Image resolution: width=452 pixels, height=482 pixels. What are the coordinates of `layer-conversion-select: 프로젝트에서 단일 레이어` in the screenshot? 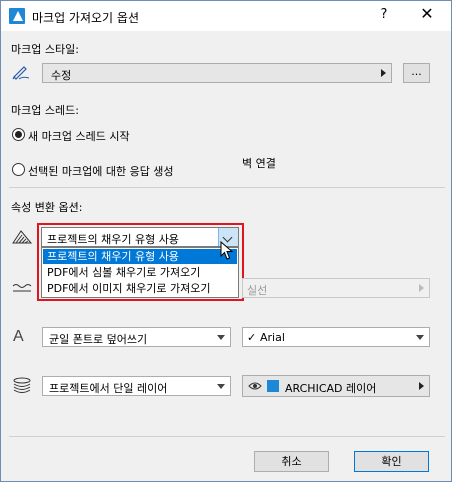 It's located at (136, 386).